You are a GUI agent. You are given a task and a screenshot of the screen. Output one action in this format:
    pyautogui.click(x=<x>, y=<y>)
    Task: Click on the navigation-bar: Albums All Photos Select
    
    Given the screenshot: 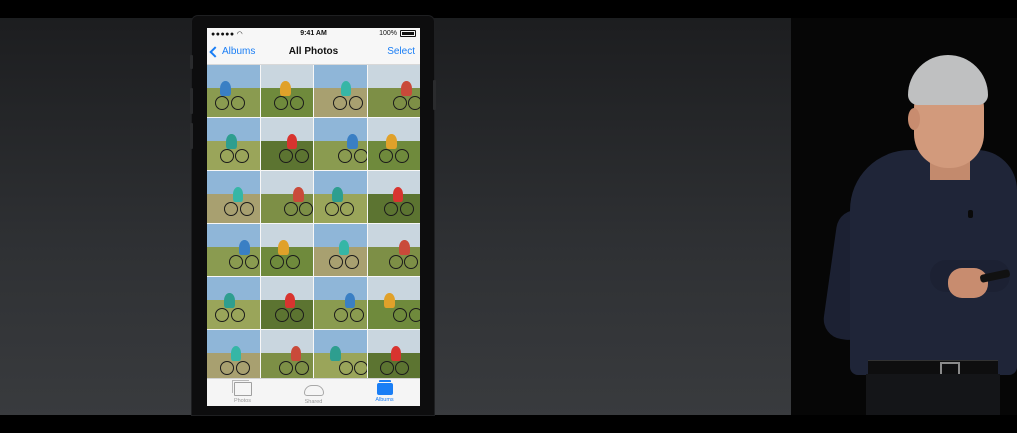 What is the action you would take?
    pyautogui.click(x=313, y=53)
    